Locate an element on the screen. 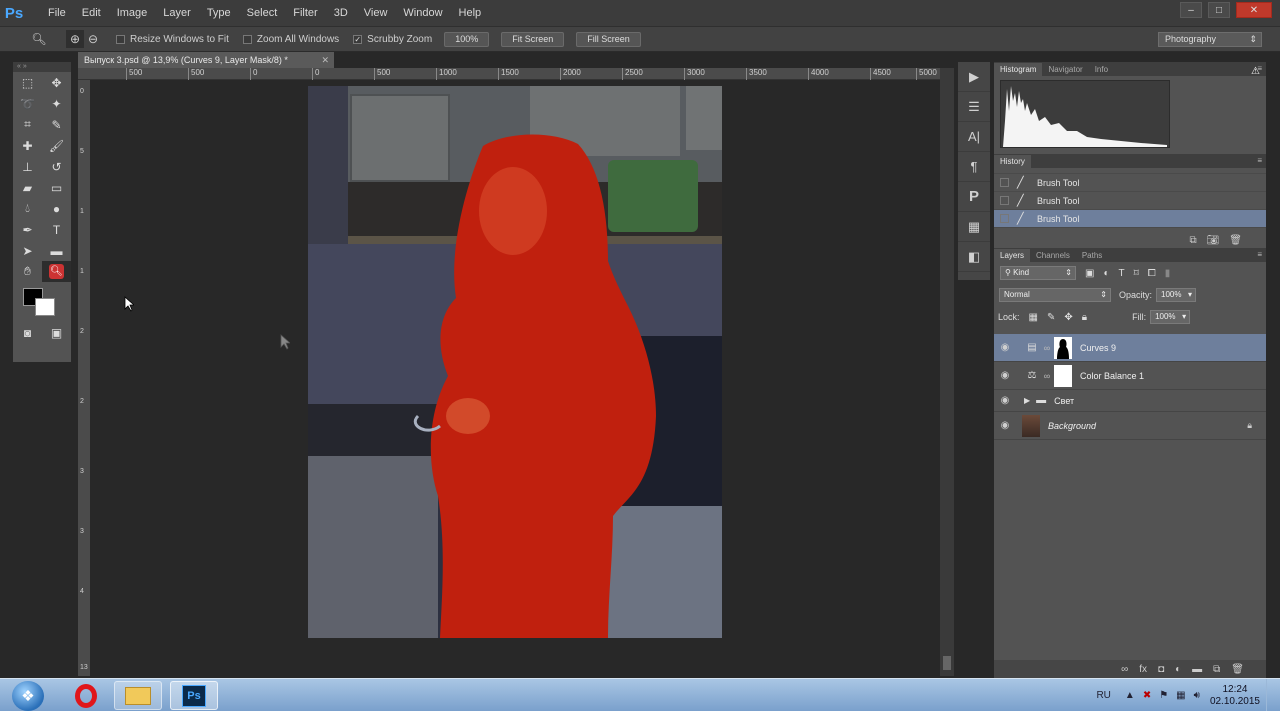 The width and height of the screenshot is (1280, 711). filter-toggle-icon: ▮ is located at coordinates (1168, 273).